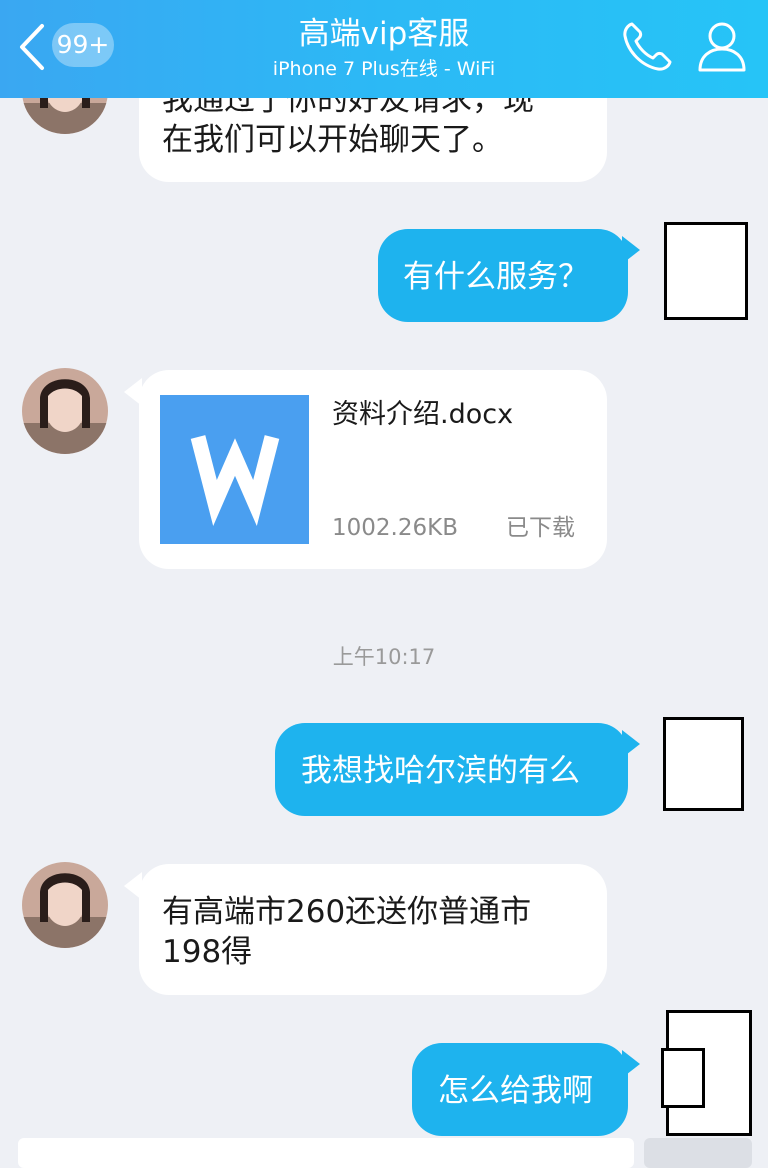 The height and width of the screenshot is (1168, 768). Describe the element at coordinates (698, 1153) in the screenshot. I see `send-button` at that location.